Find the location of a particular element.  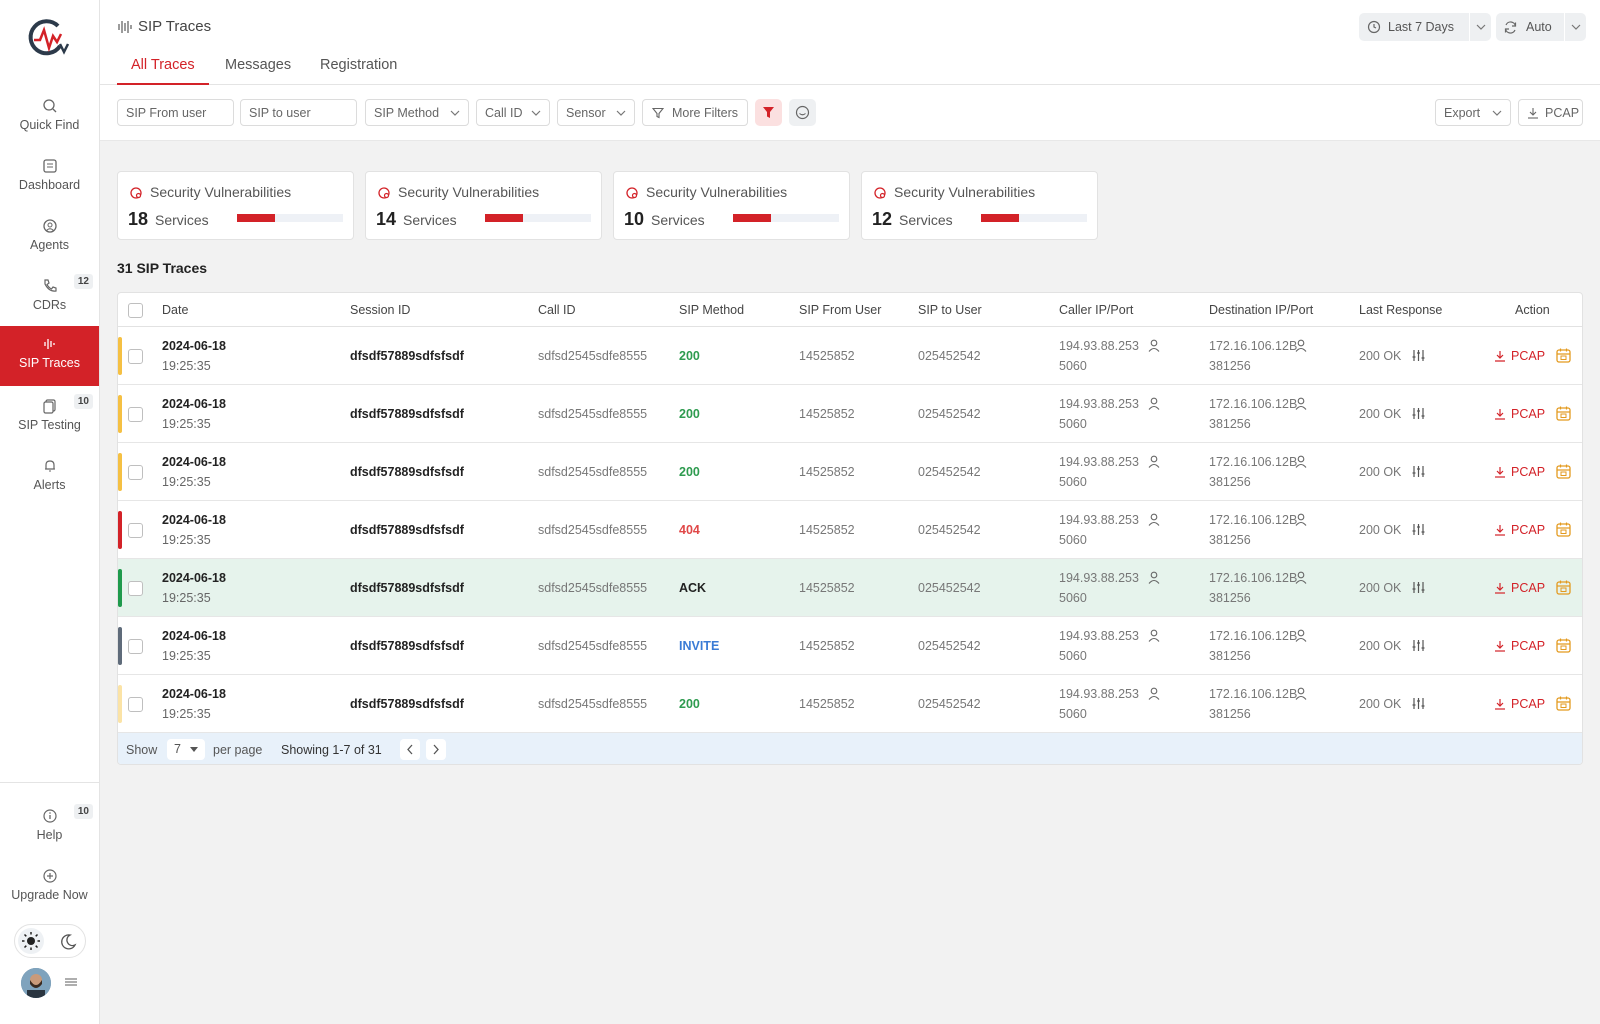

filter-preset-button is located at coordinates (802, 112).